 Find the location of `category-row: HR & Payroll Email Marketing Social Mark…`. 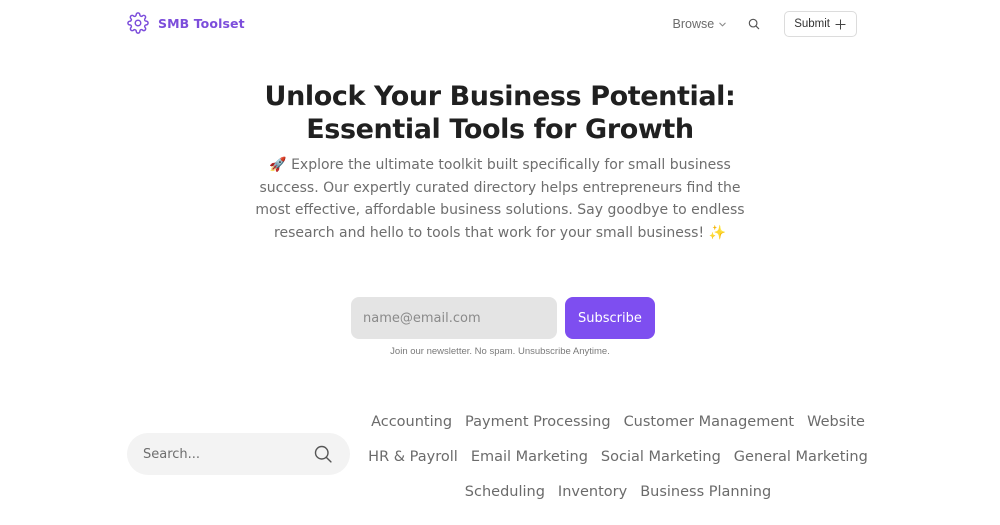

category-row: HR & Payroll Email Marketing Social Mark… is located at coordinates (618, 456).